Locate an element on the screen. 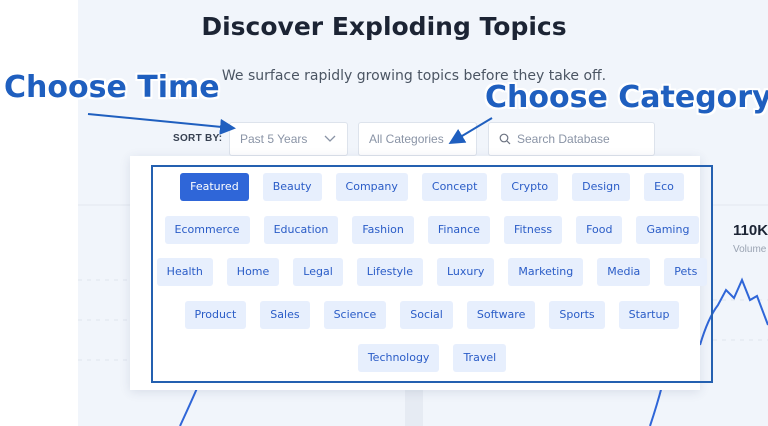  annotation-arrows is located at coordinates (290, 129).